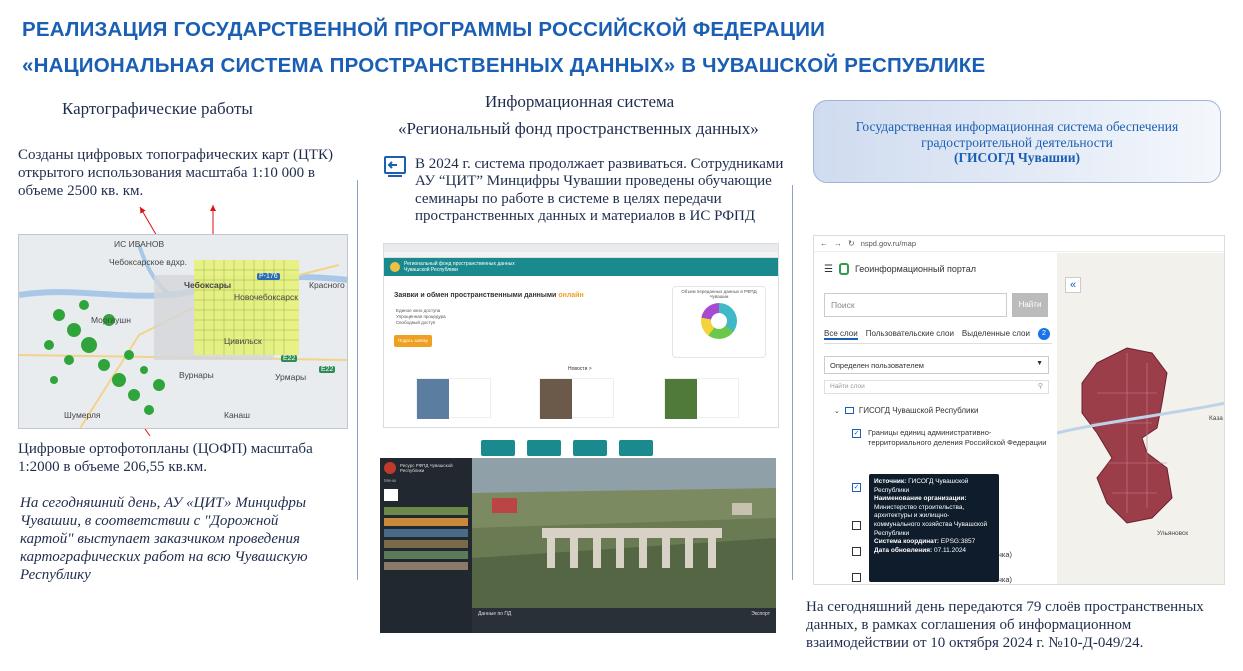 Image resolution: width=1243 pixels, height=671 pixels. Describe the element at coordinates (1017, 157) in the screenshot. I see `gisogd-line-3: (ГИСОГД Чувашии)` at that location.